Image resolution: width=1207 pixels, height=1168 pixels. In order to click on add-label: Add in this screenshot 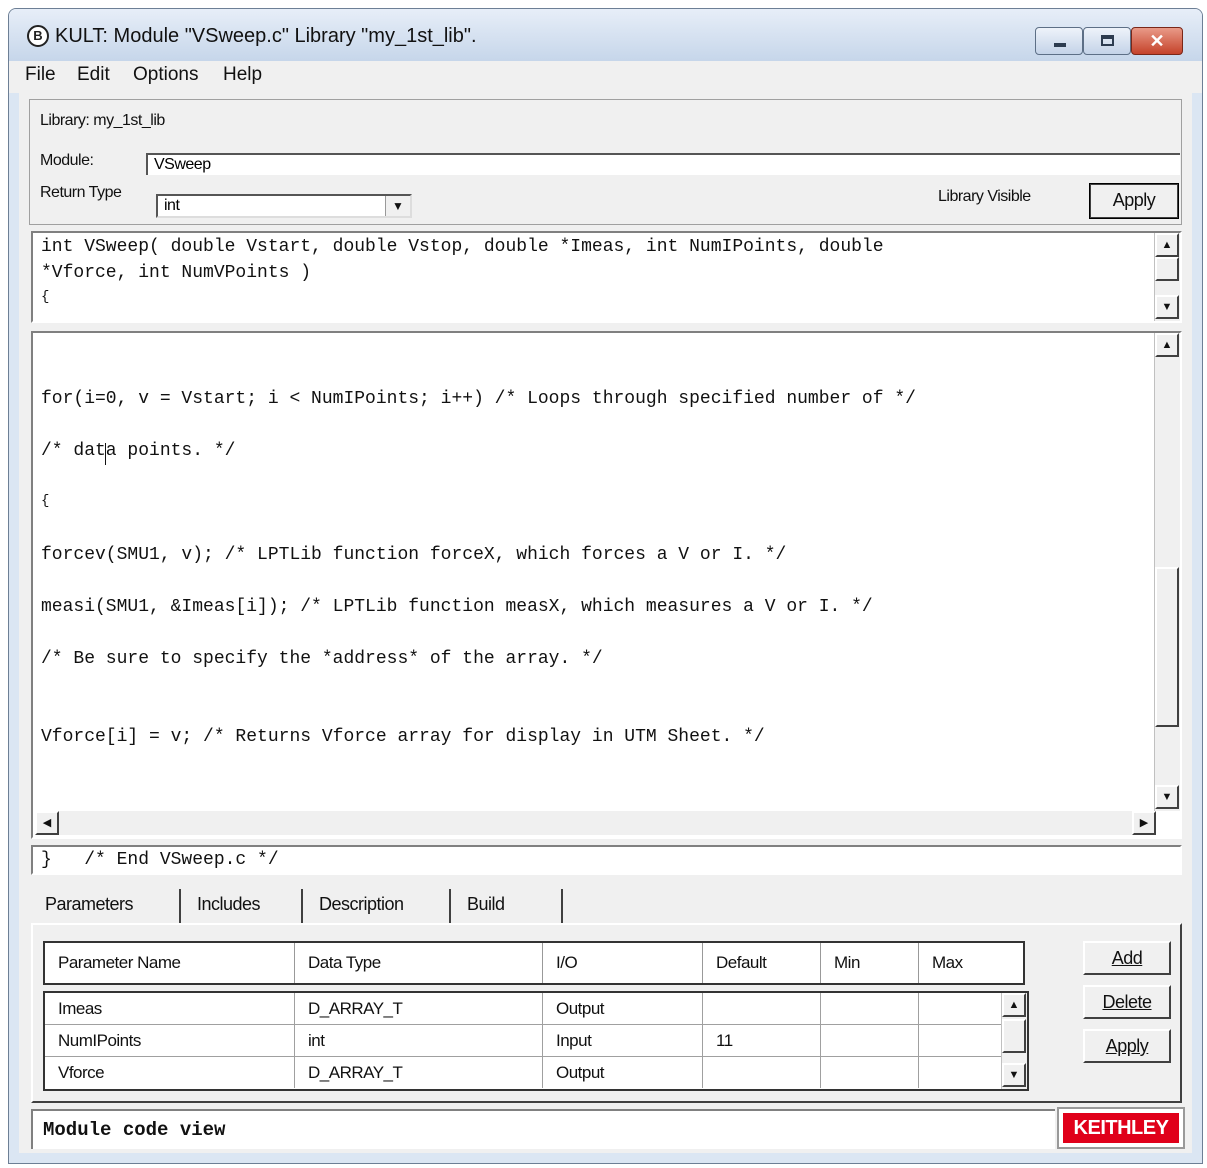, I will do `click(1127, 958)`.